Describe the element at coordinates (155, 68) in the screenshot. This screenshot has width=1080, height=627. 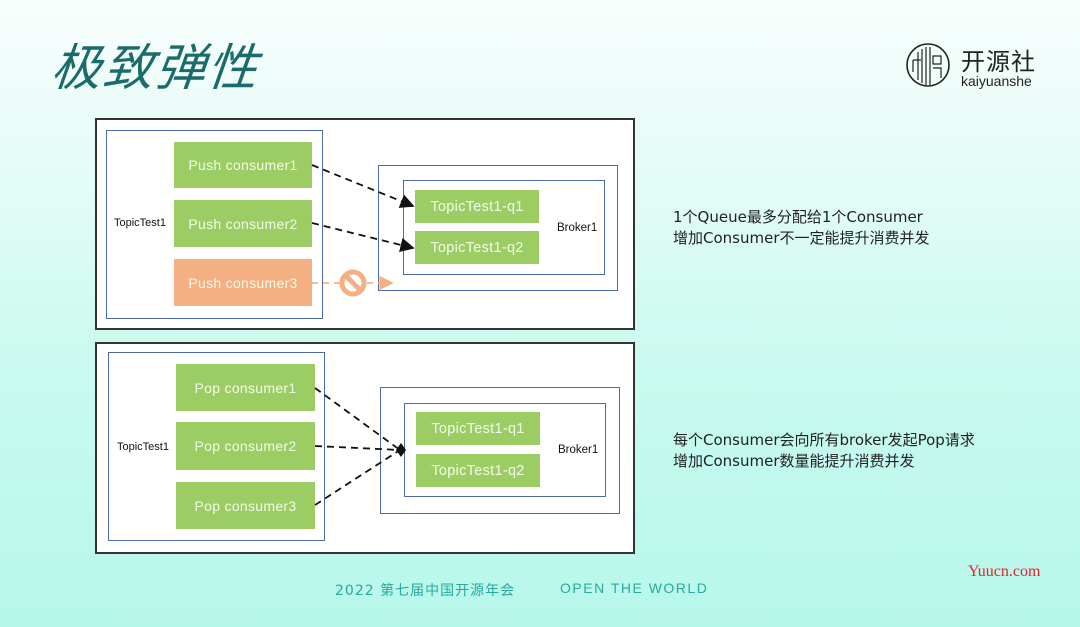
I see `slide-title: 极致弹性` at that location.